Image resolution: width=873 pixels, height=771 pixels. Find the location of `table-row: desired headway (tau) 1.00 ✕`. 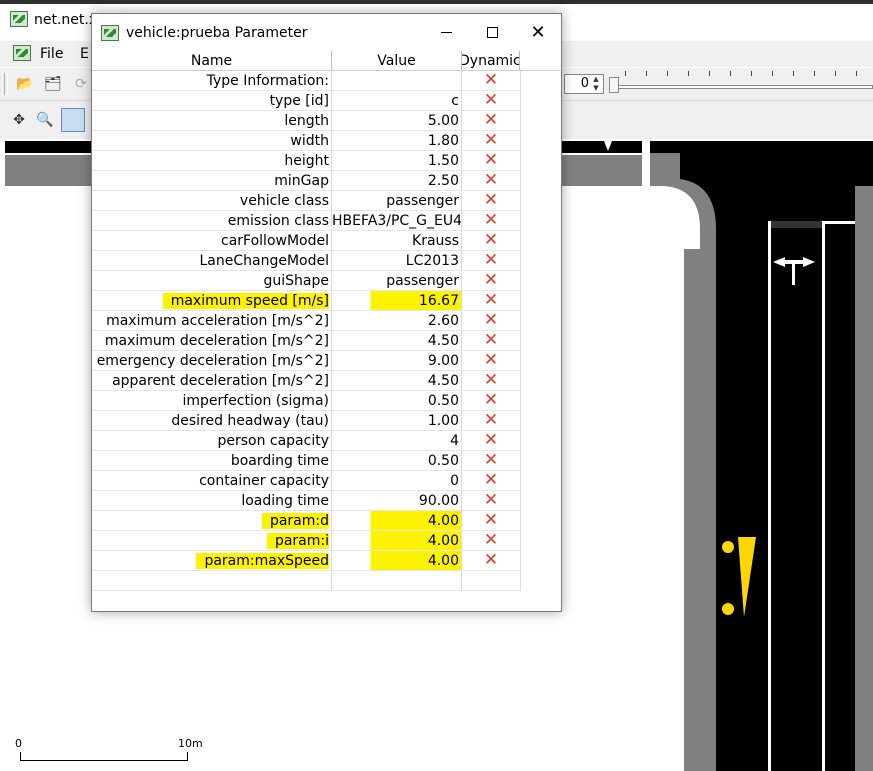

table-row: desired headway (tau) 1.00 ✕ is located at coordinates (306, 421).